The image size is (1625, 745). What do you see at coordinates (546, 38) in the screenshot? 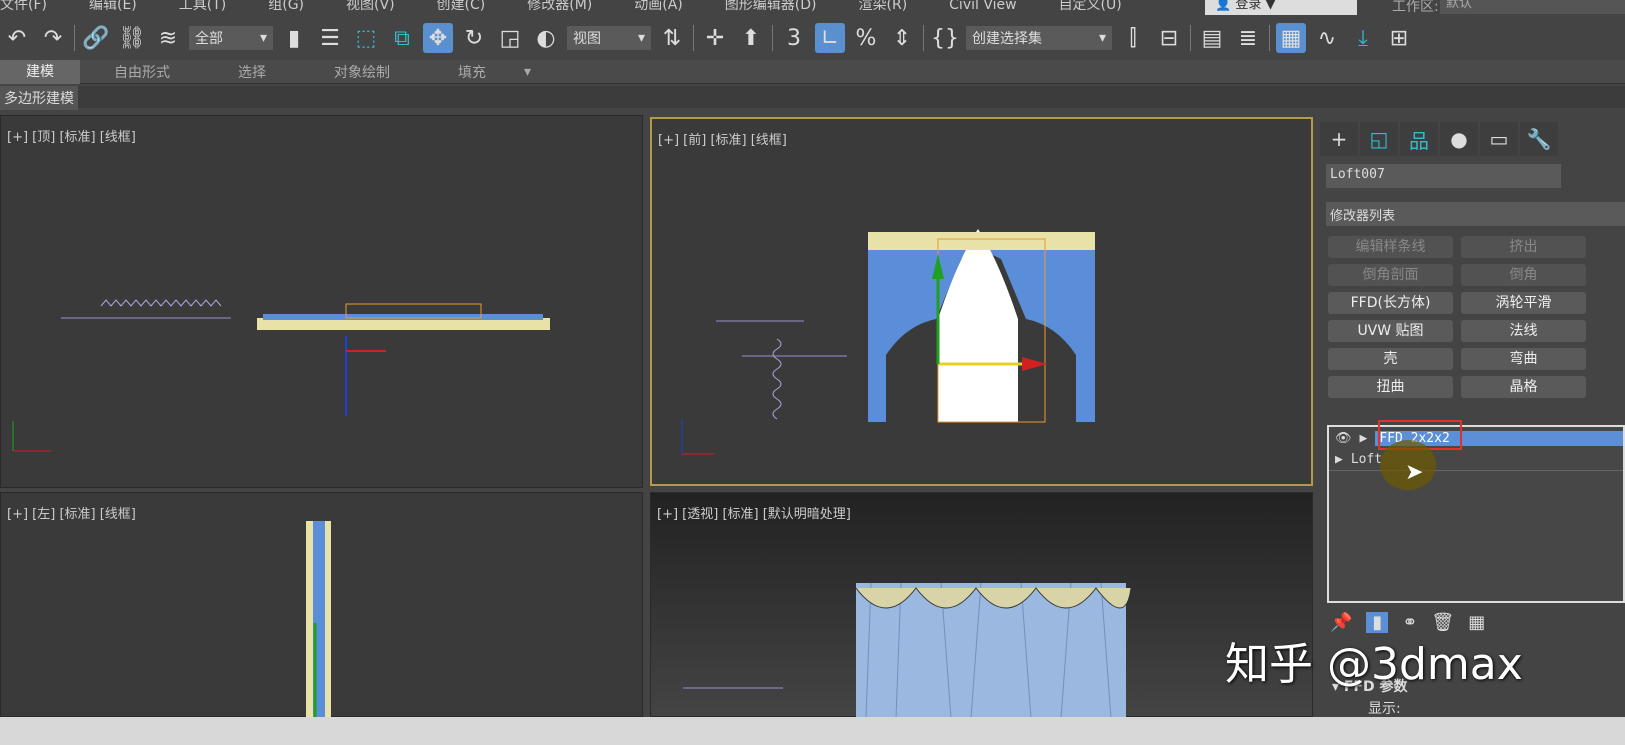
I see `placement-icon: ◐` at bounding box center [546, 38].